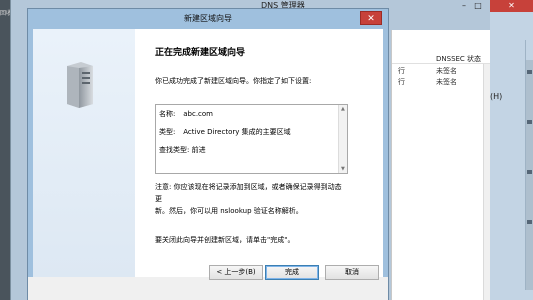 This screenshot has height=300, width=533. What do you see at coordinates (478, 6) in the screenshot?
I see `maximize-icon: □` at bounding box center [478, 6].